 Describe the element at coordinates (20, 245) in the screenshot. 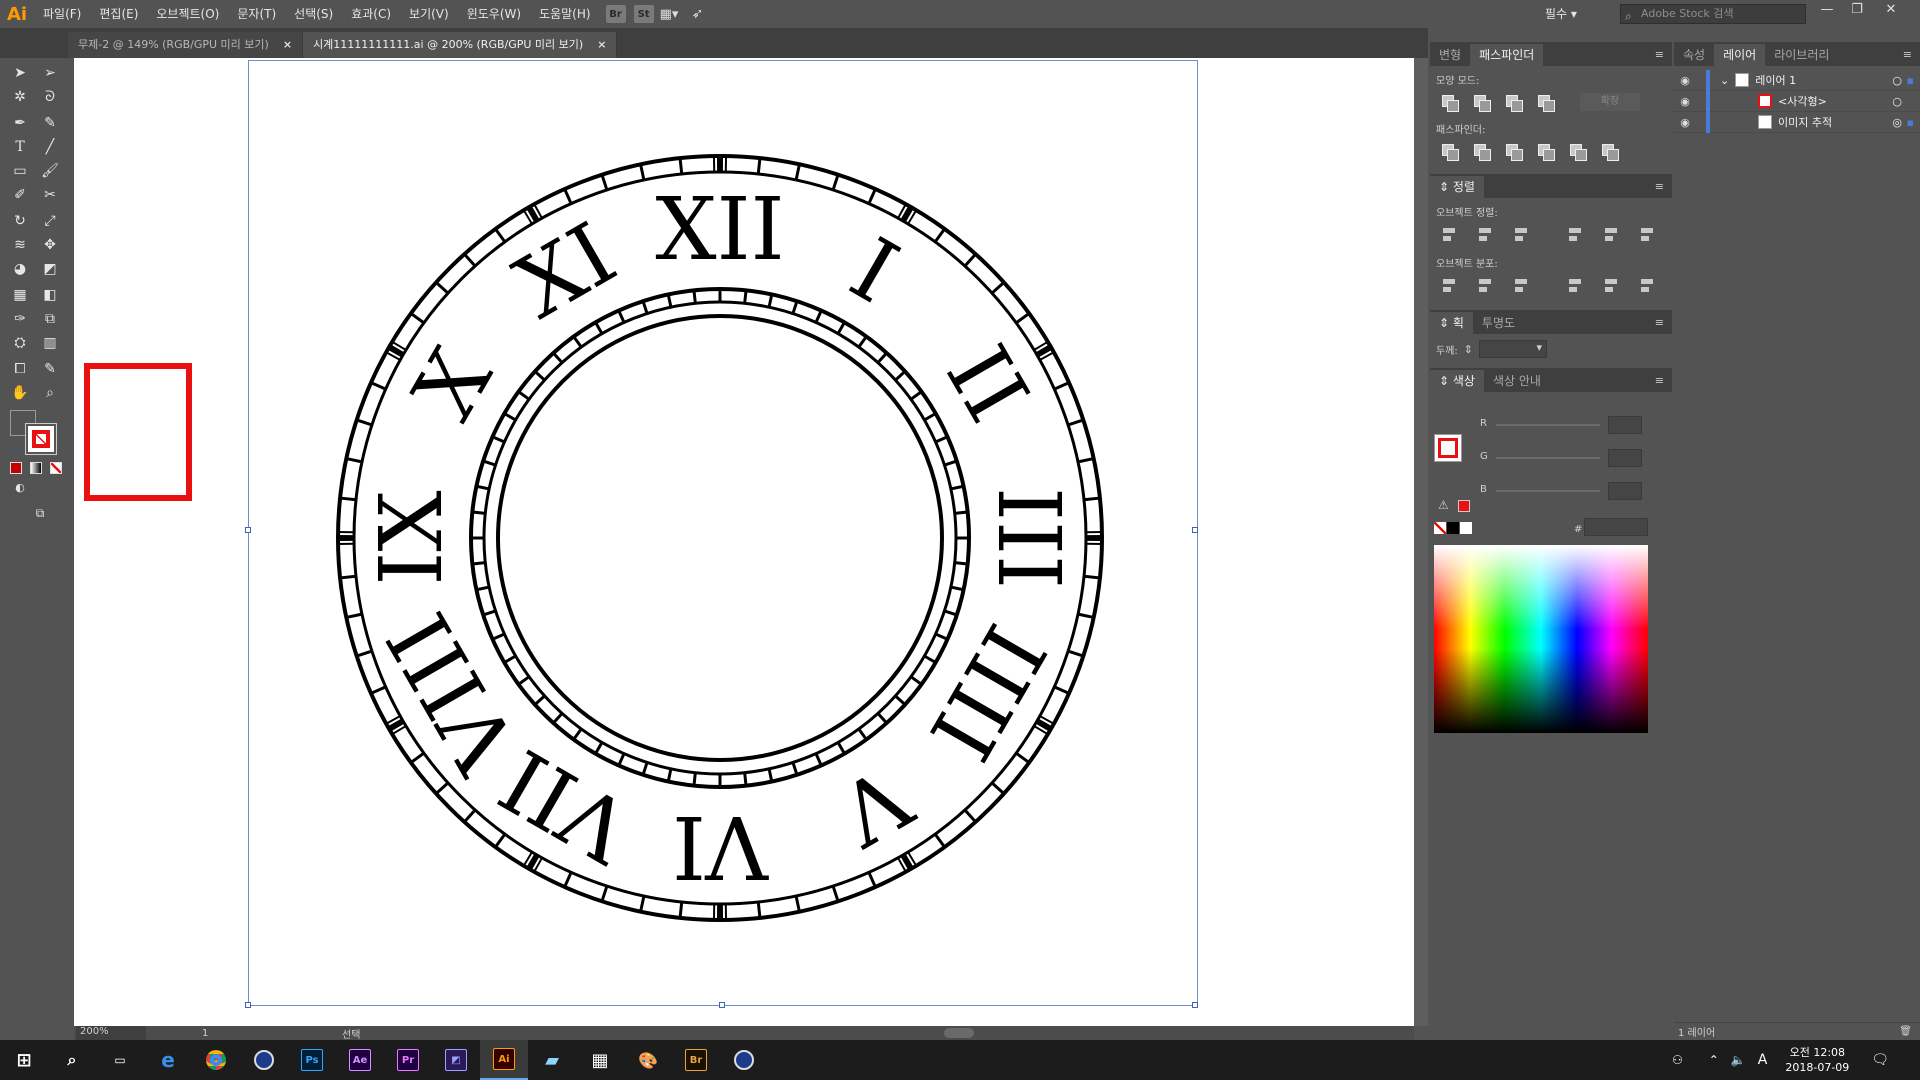

I see `warp-tool-icon: ≋` at that location.